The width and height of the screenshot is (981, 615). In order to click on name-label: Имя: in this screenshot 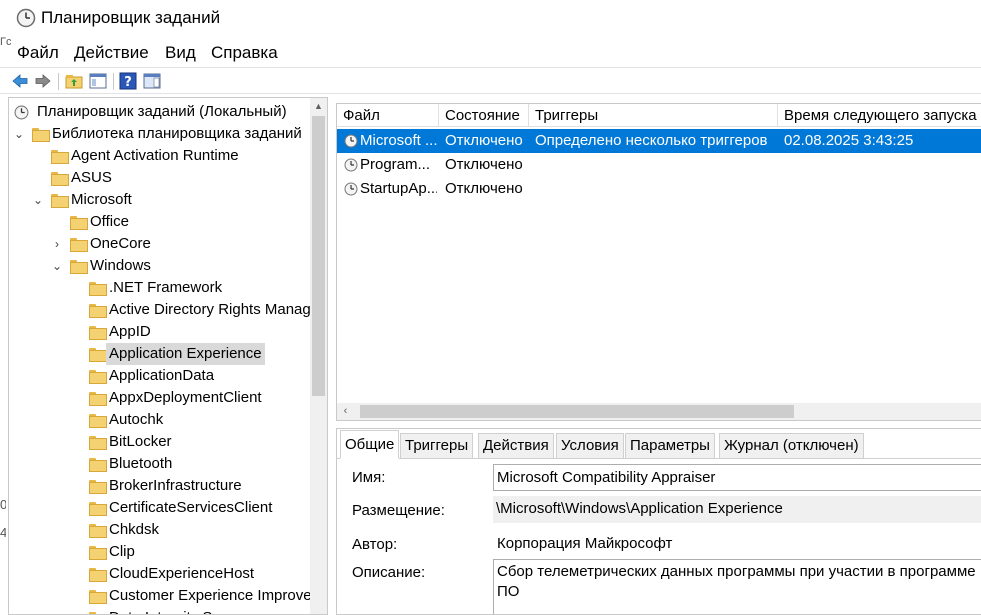, I will do `click(369, 477)`.